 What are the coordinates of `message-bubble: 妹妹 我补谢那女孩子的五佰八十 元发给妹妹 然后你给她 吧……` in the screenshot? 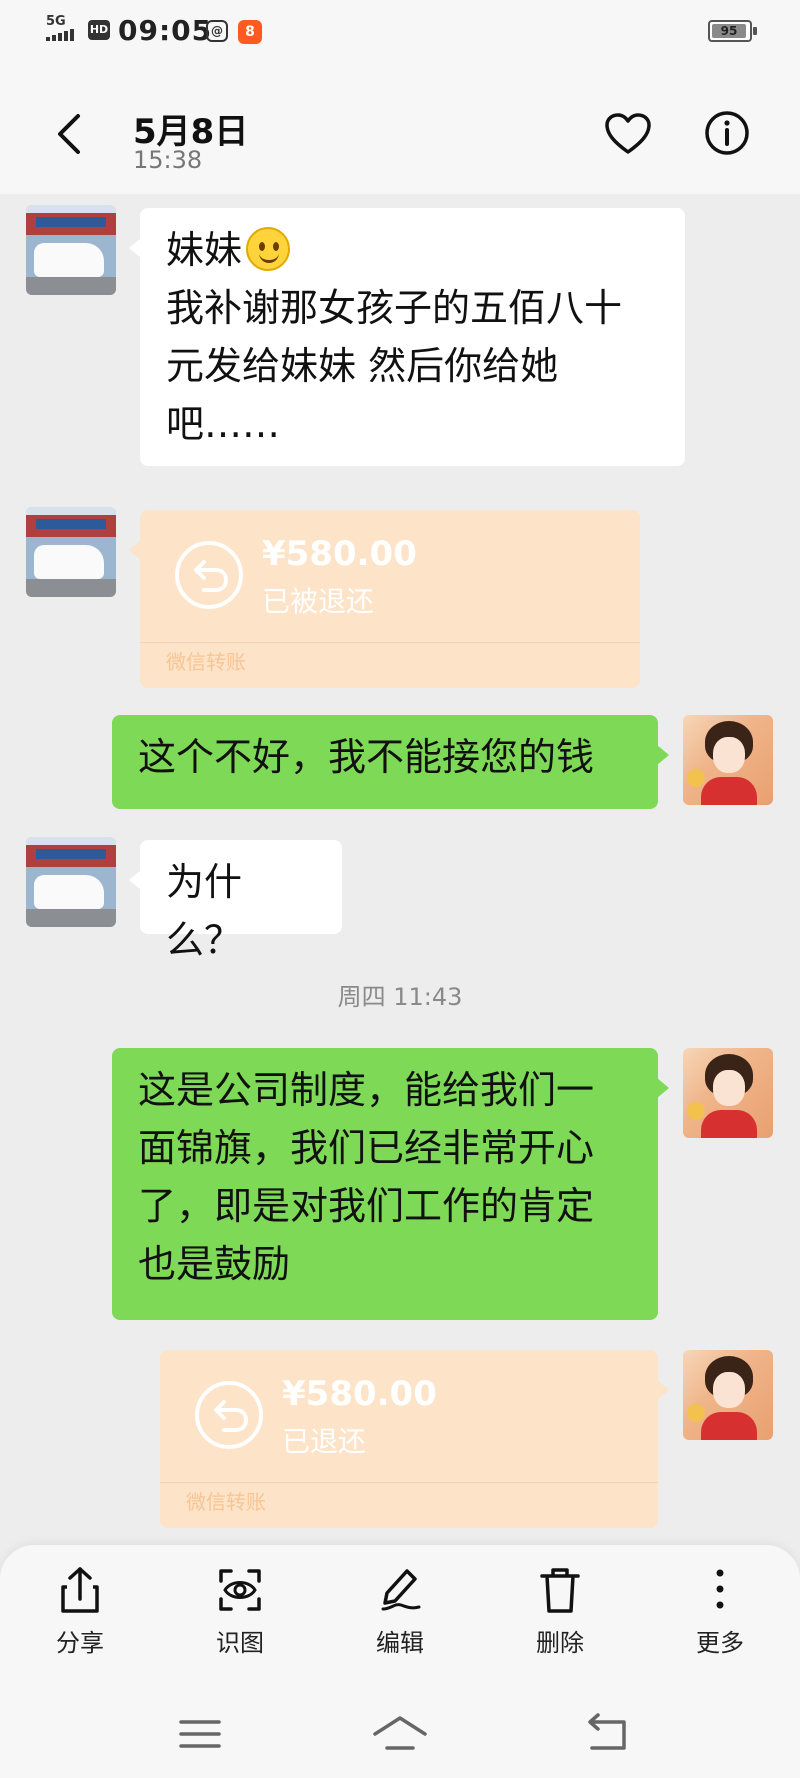 It's located at (407, 337).